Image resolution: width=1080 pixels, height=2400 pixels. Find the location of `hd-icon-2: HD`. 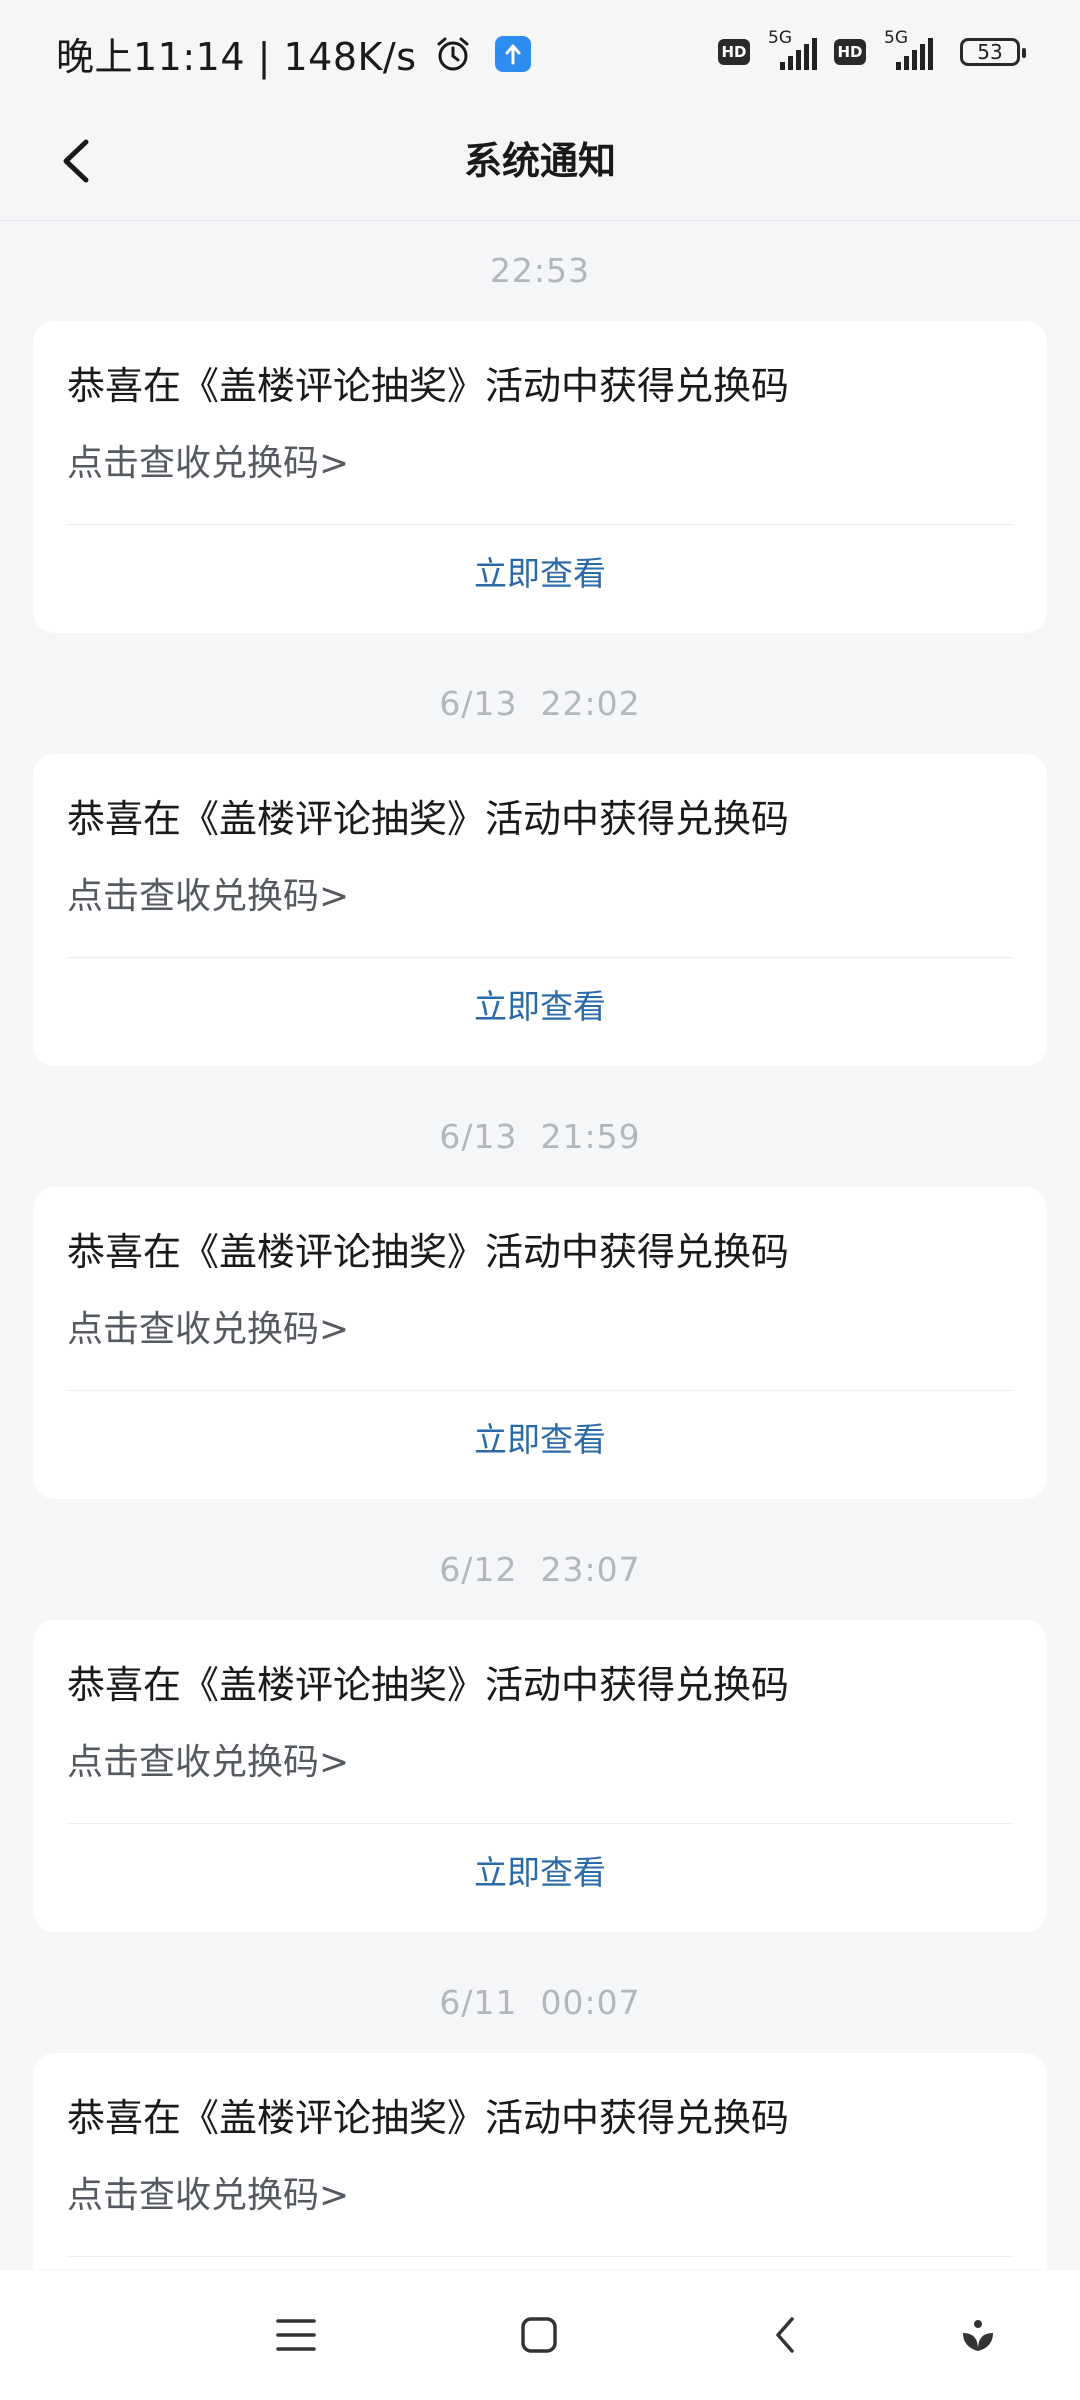

hd-icon-2: HD is located at coordinates (850, 52).